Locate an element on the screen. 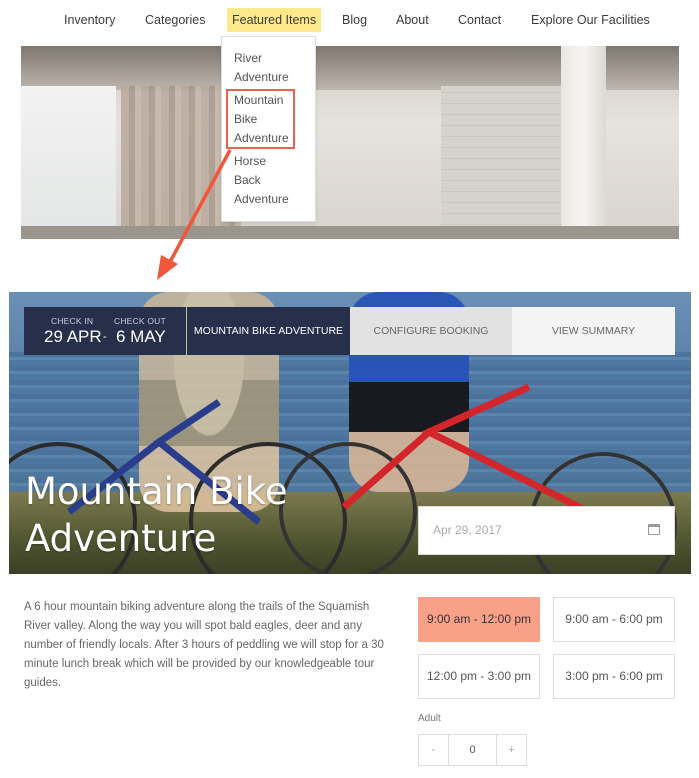  adult-quantity-stepper: - 0 + is located at coordinates (472, 750).